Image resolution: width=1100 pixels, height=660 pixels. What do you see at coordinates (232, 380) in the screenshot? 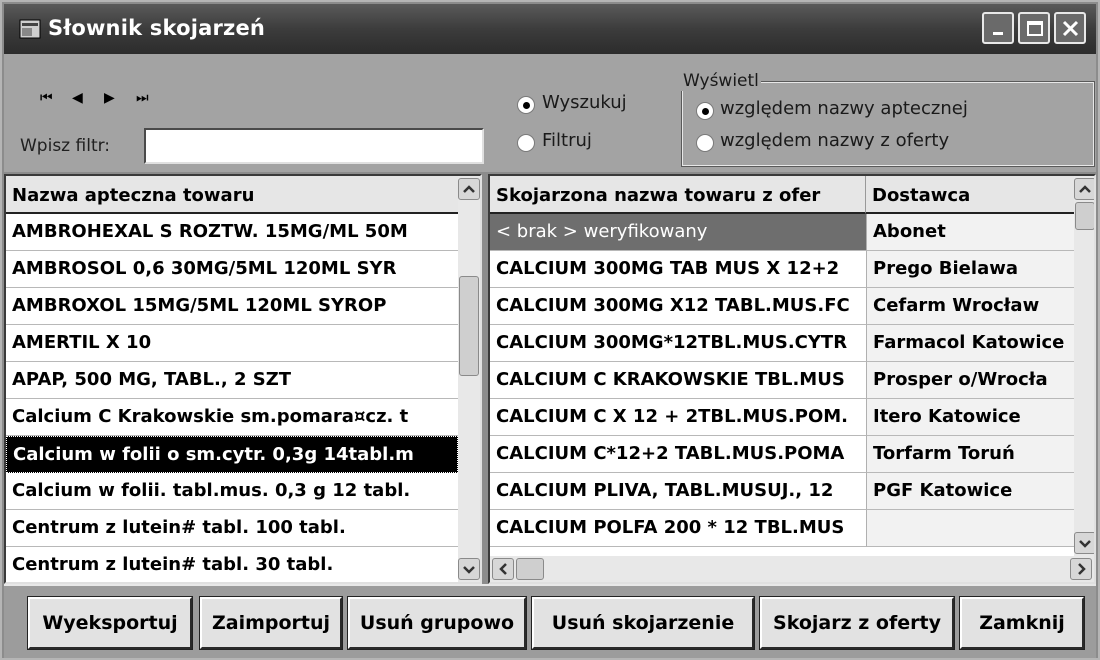
I see `list-item: APAP, 500 MG, TABL., 2 SZT` at bounding box center [232, 380].